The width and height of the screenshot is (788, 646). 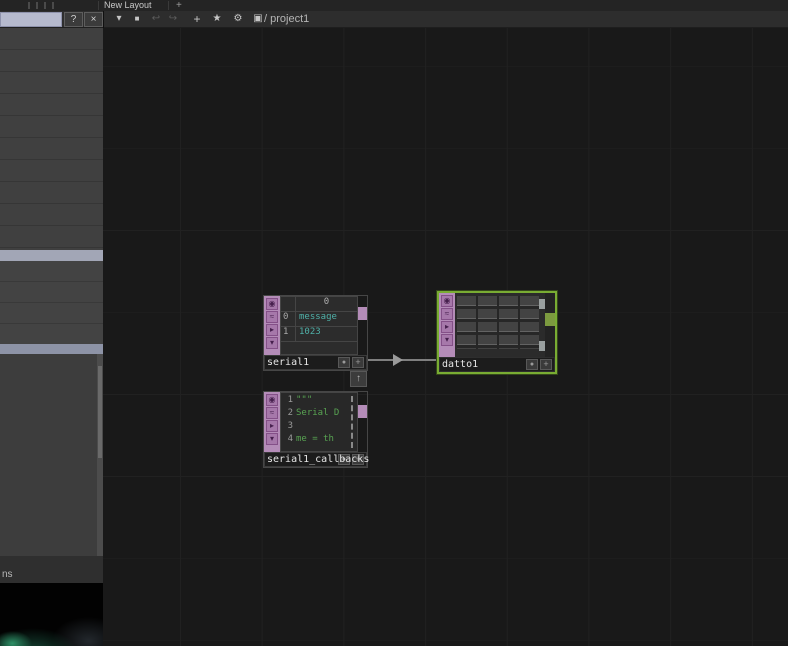 What do you see at coordinates (217, 19) in the screenshot?
I see `star-icon: ★` at bounding box center [217, 19].